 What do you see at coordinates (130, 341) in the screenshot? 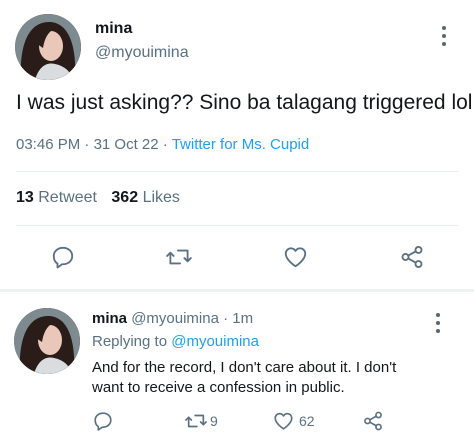
I see `replying-to-label: Replying to` at bounding box center [130, 341].